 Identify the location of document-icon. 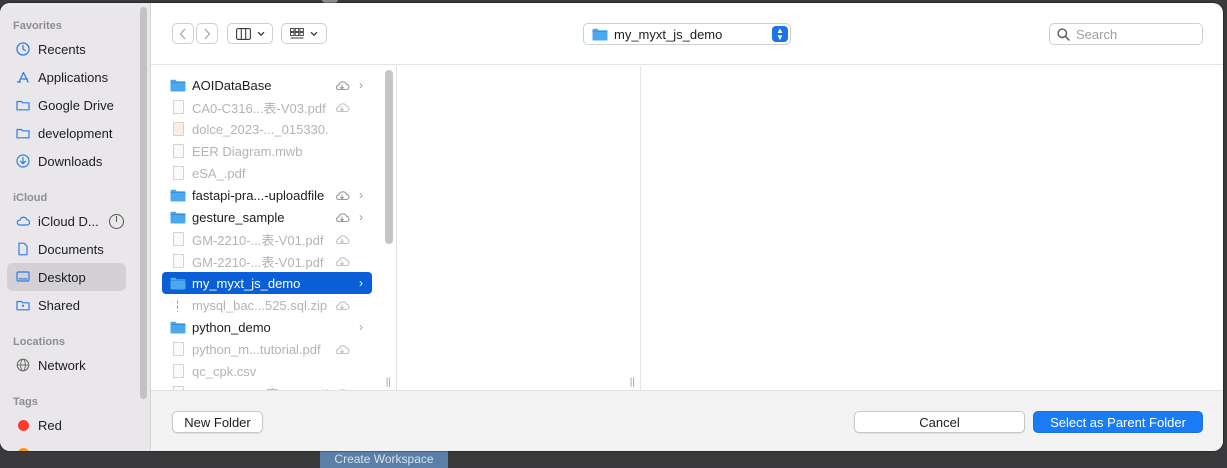
(23, 249).